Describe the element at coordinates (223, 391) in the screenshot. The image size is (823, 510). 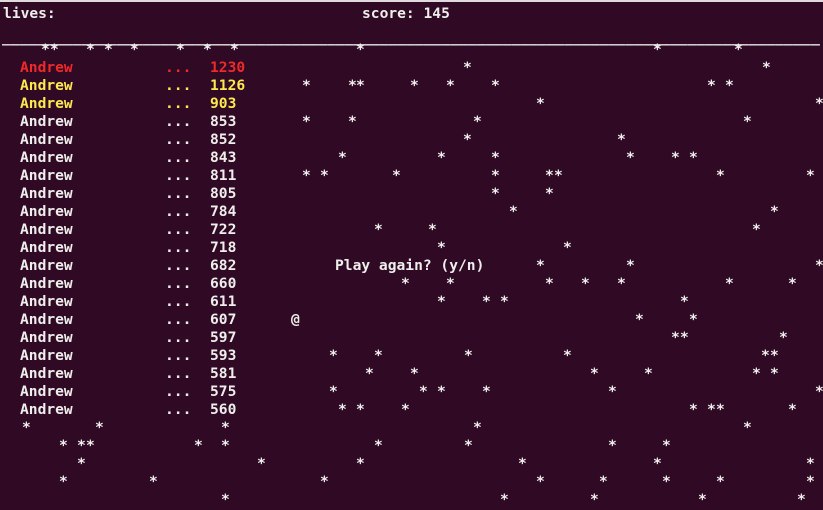
I see `leaderboard-score: 575` at that location.